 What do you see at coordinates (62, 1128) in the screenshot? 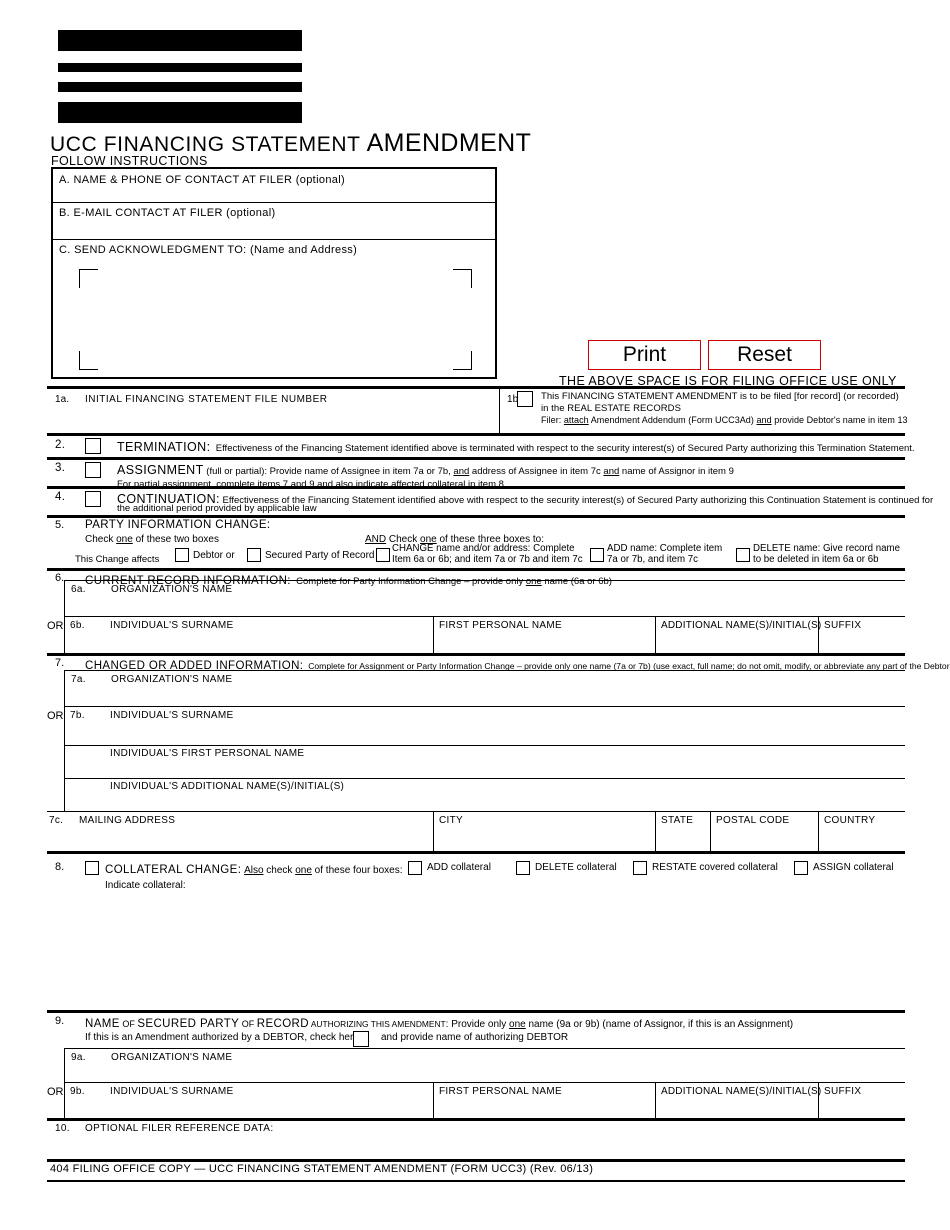
I see `item-10-number: 10.` at bounding box center [62, 1128].